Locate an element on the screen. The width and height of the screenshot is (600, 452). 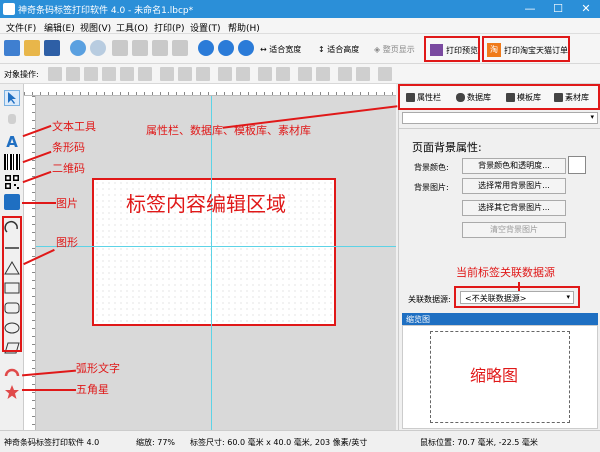
linked-source-label: 关联数据源: is located at coordinates (429, 299).